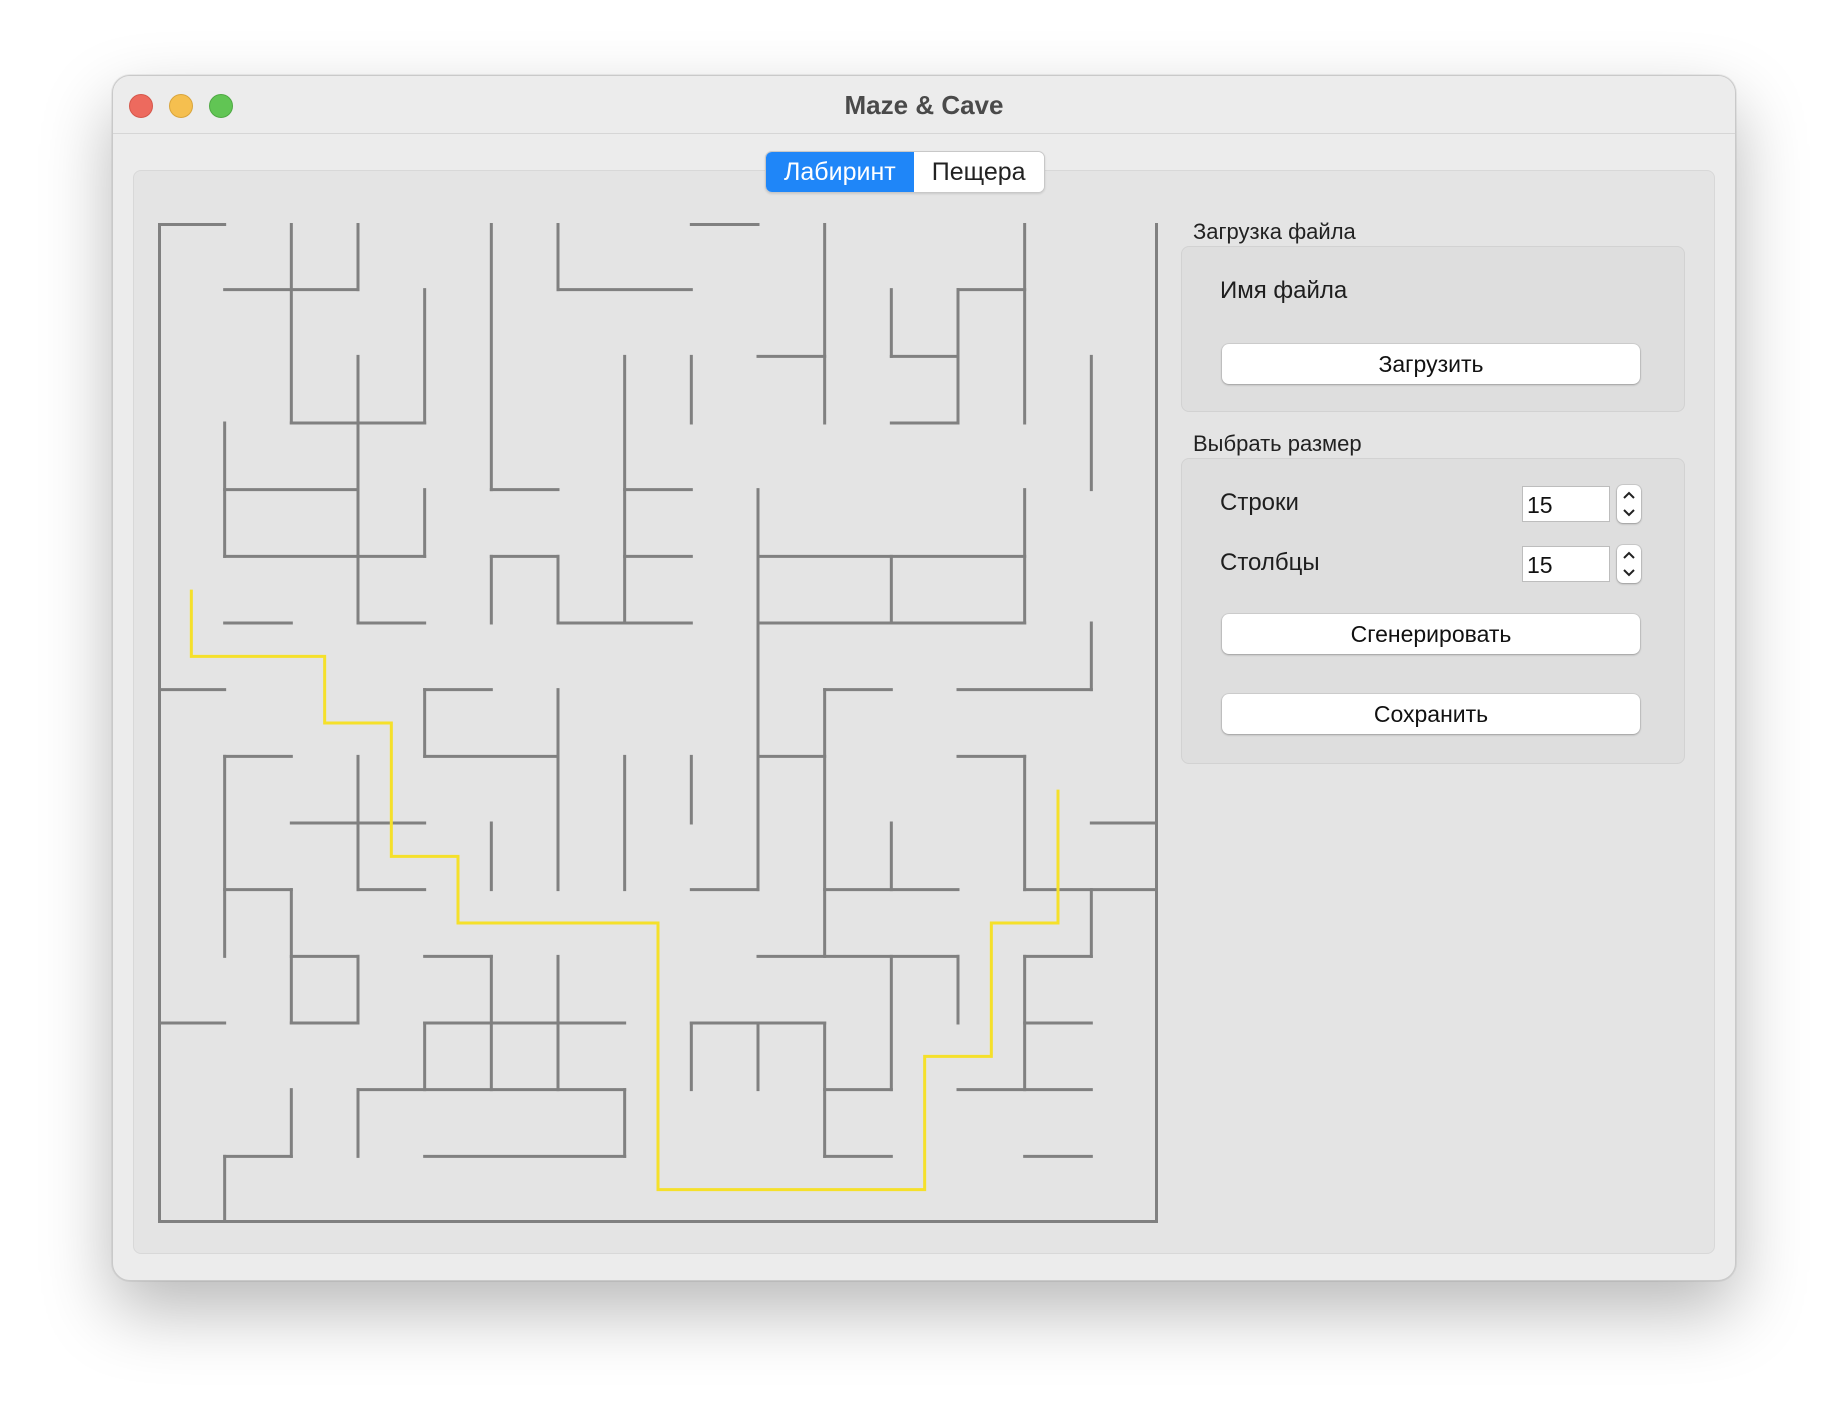 The image size is (1846, 1426). What do you see at coordinates (978, 172) in the screenshot?
I see `tab-cave: Пещера` at bounding box center [978, 172].